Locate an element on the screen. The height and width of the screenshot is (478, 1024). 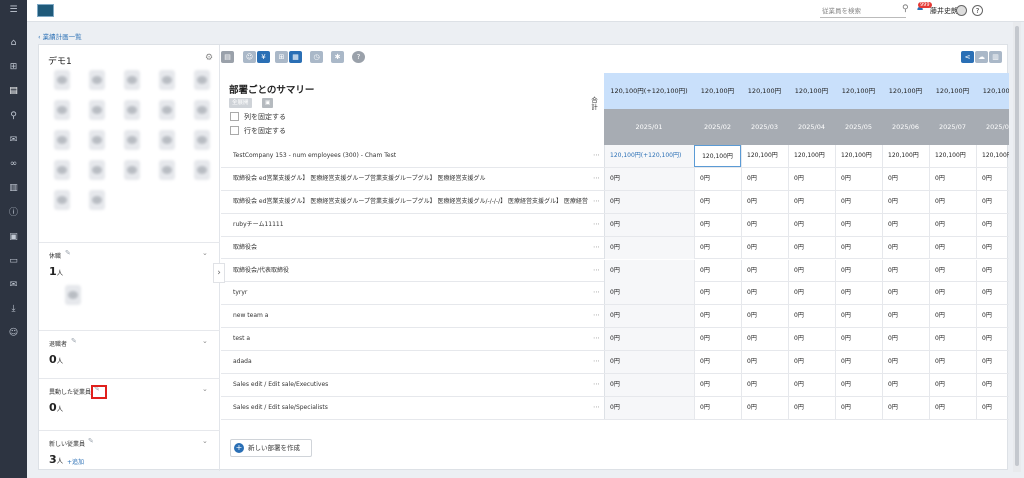
table-row: tyryr ⋯ 0円 0円 0円 0円 0円 0円 0円 0円 is located at coordinates (615, 294).